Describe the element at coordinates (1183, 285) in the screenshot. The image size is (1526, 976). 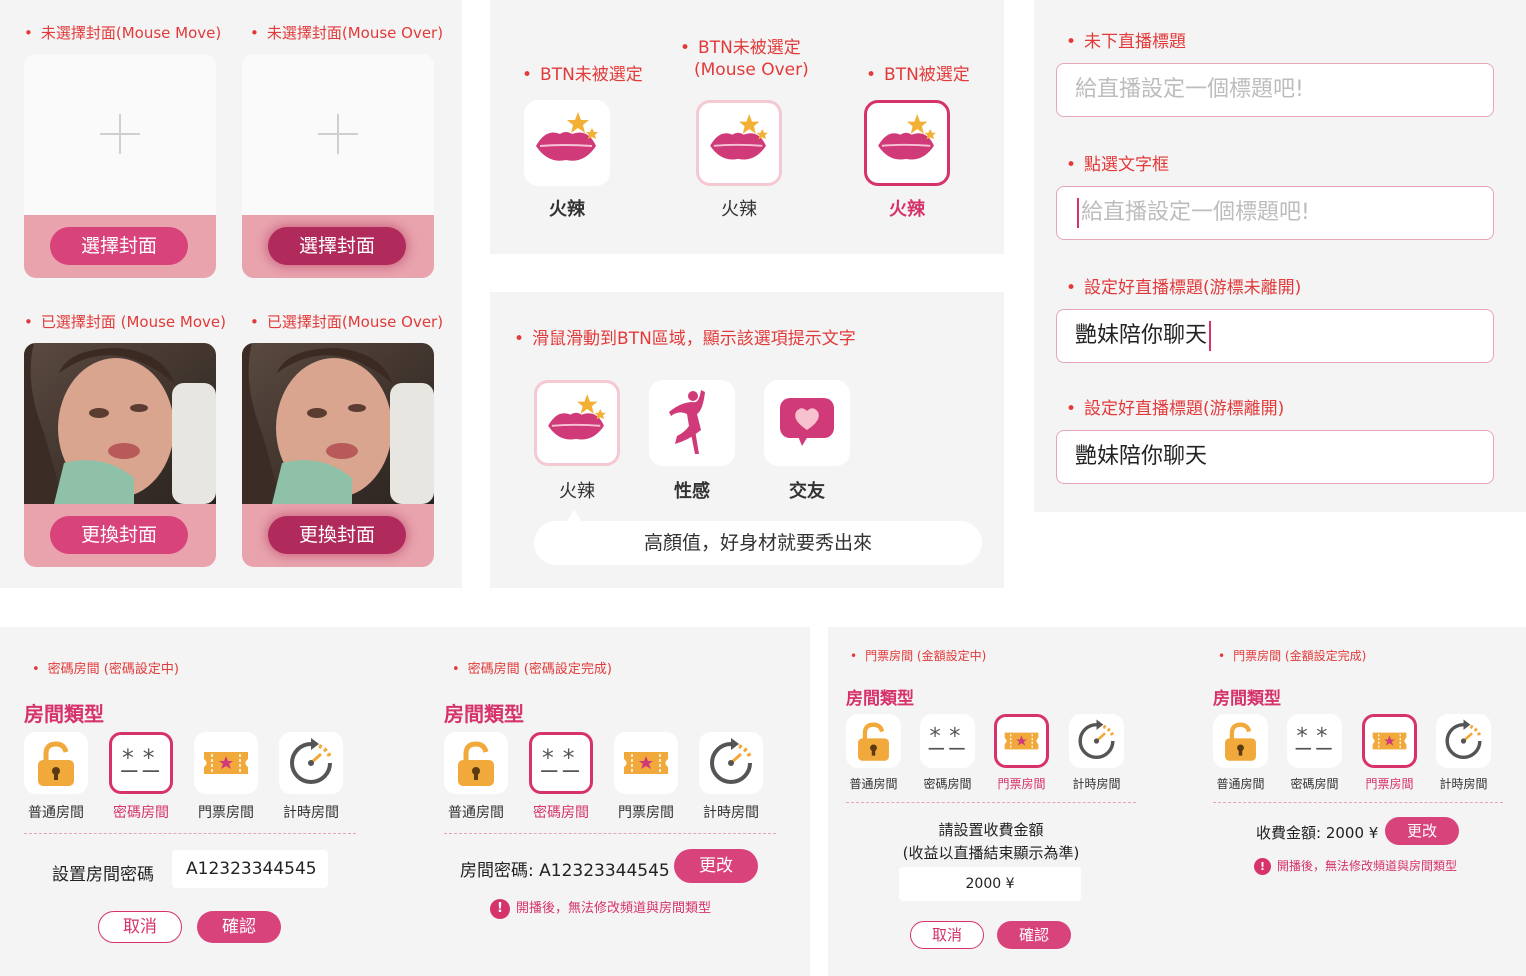
I see `note-title-typed: •設定好直播標題(游標未離開)` at that location.